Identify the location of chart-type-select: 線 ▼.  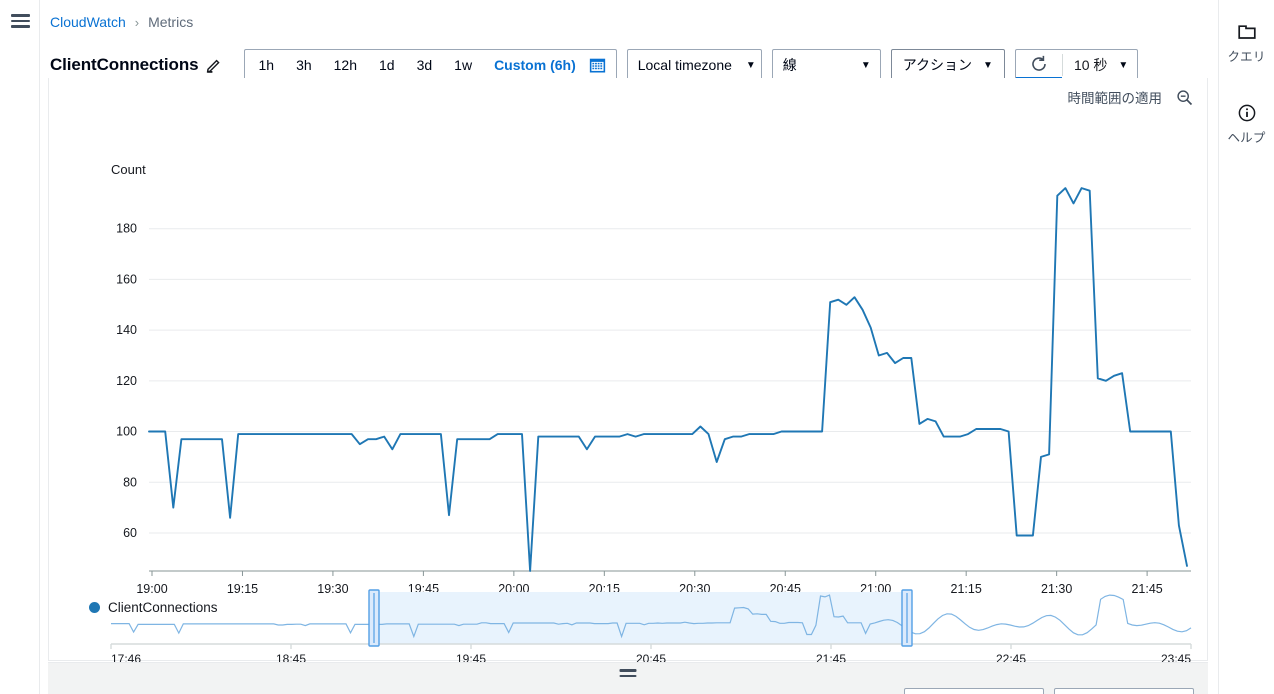
(826, 65).